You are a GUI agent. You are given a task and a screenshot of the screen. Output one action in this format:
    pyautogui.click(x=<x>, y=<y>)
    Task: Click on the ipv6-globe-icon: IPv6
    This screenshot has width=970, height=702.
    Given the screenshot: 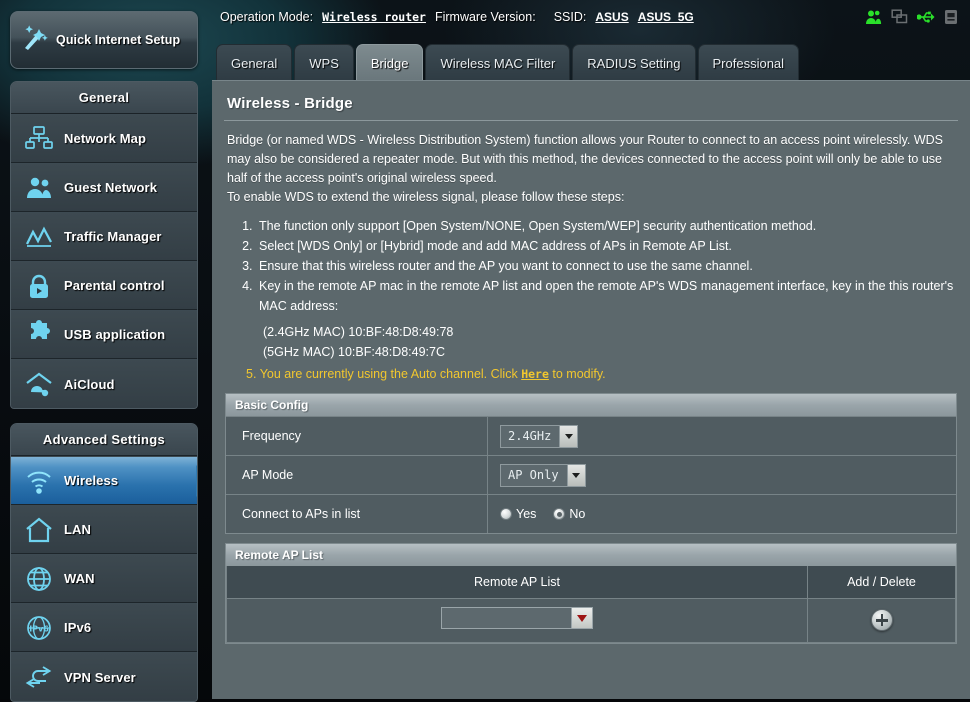 What is the action you would take?
    pyautogui.click(x=39, y=628)
    